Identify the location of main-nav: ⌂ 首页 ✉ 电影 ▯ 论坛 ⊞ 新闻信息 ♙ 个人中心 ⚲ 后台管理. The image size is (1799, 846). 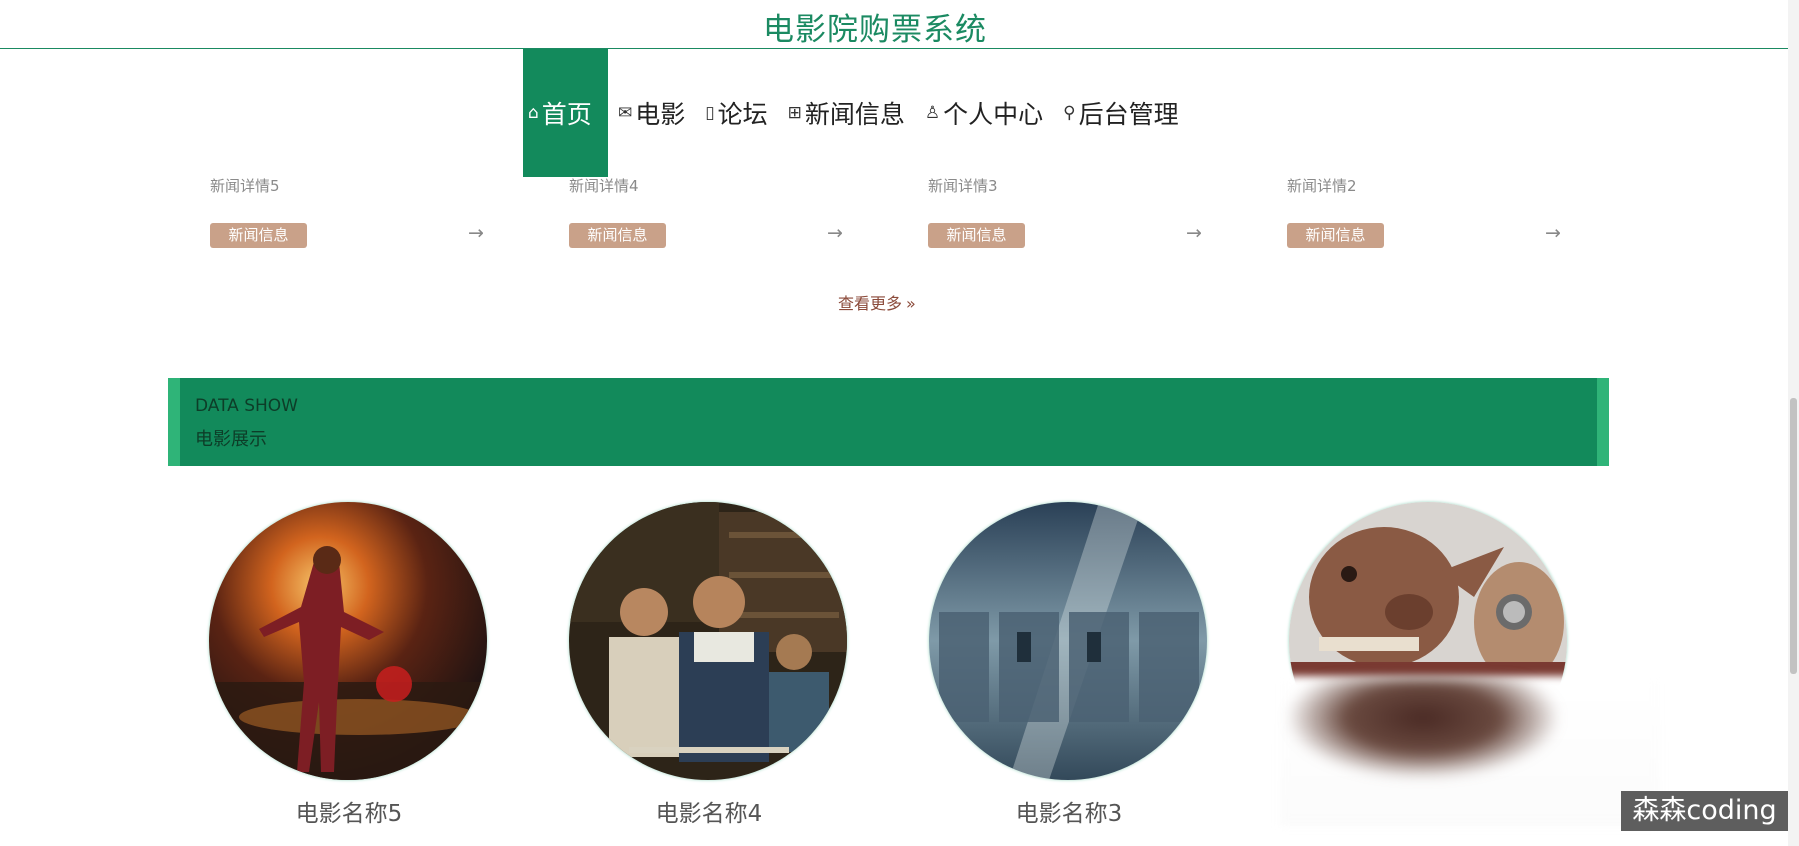
(856, 113).